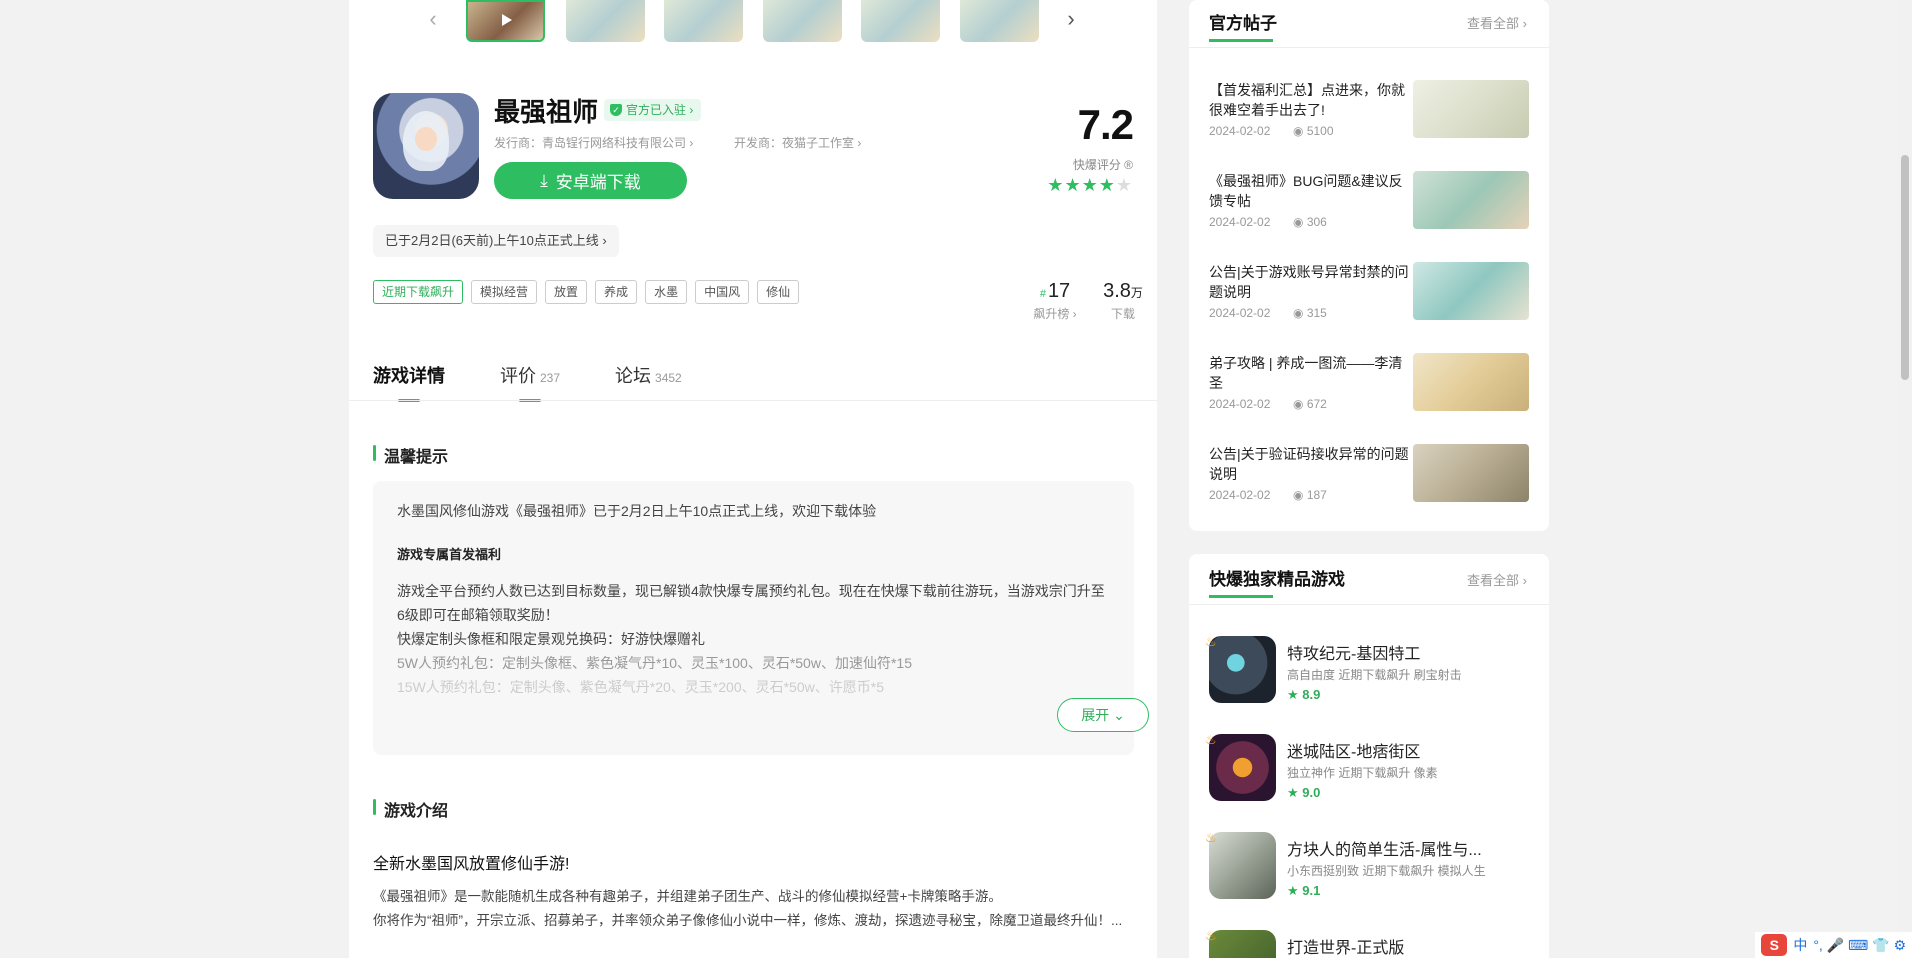 The width and height of the screenshot is (1912, 958). Describe the element at coordinates (505, 21) in the screenshot. I see `video-thumbnail` at that location.